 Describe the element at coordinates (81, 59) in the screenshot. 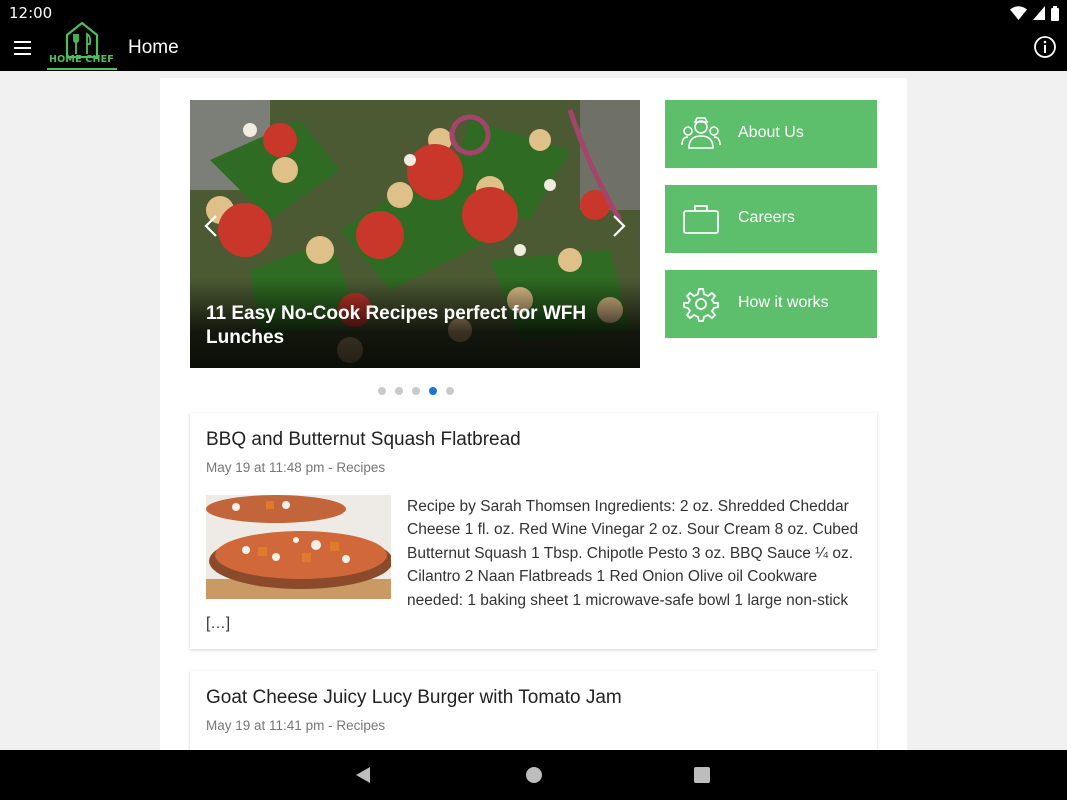

I see `logo-text: HOME CHEF` at that location.